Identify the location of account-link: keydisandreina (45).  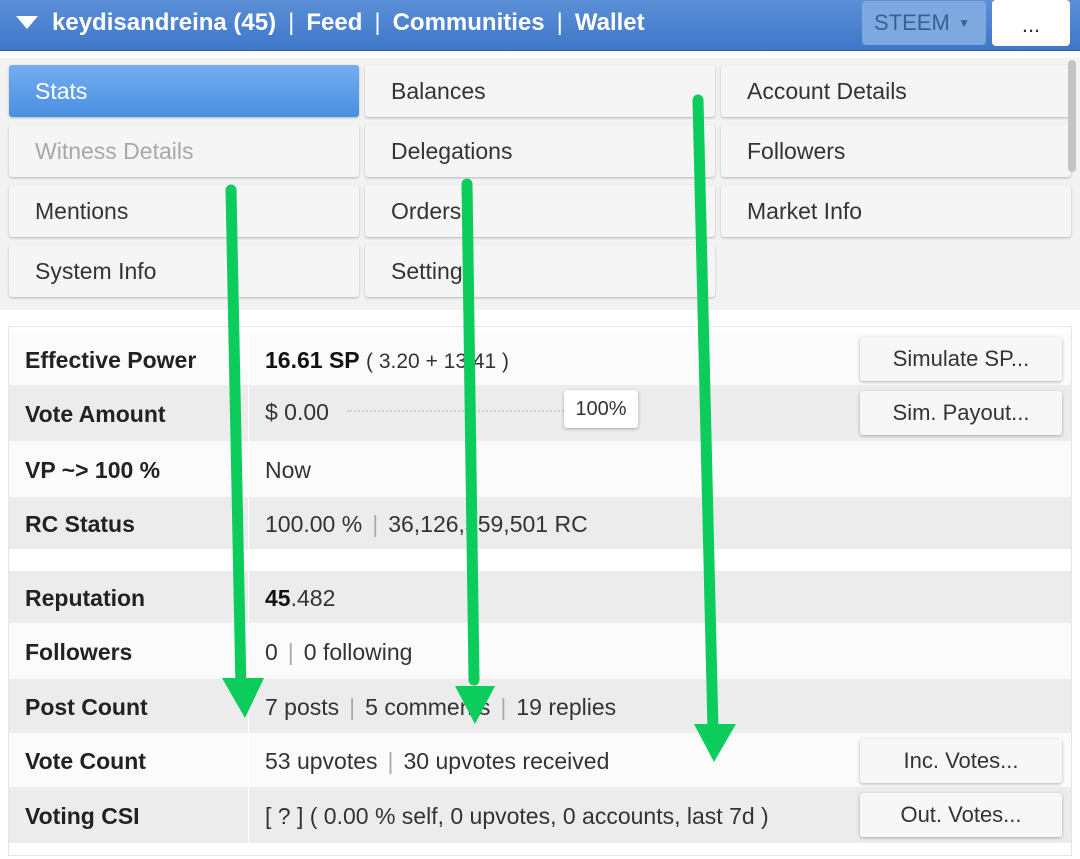
(164, 22).